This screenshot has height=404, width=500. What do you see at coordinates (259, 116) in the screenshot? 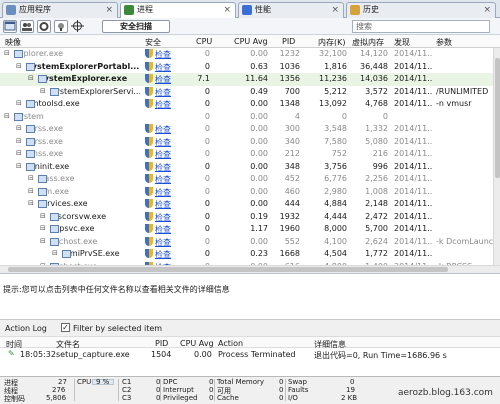
I see `cpu-avg-value: 0.00` at bounding box center [259, 116].